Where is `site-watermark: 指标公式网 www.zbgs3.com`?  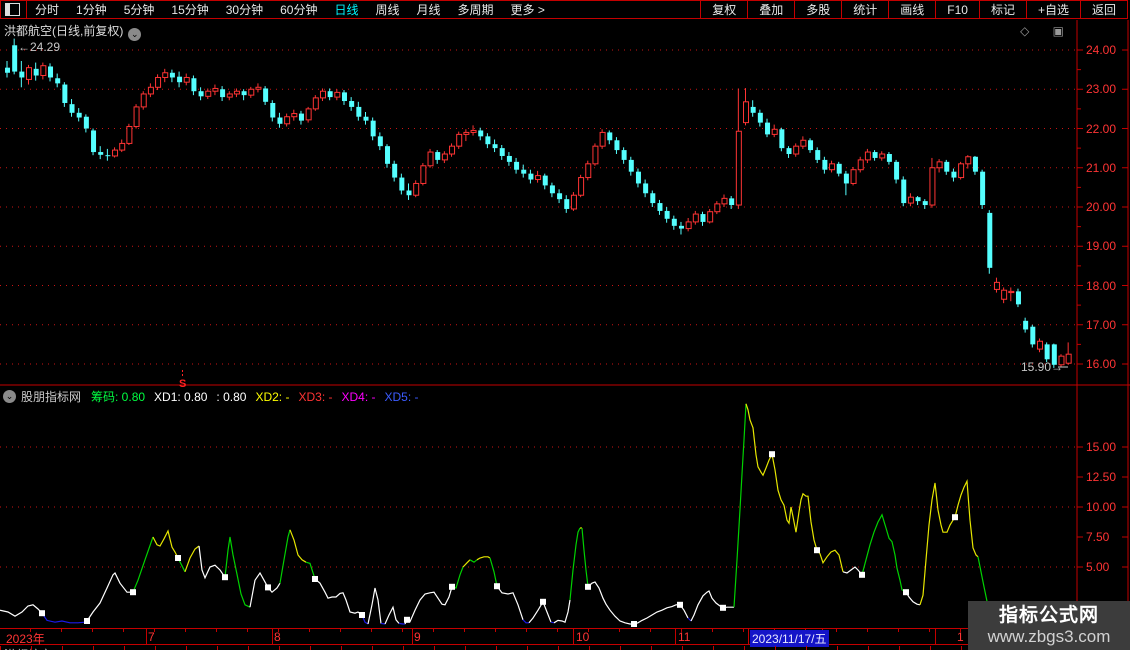
site-watermark: 指标公式网 www.zbgs3.com is located at coordinates (1049, 625).